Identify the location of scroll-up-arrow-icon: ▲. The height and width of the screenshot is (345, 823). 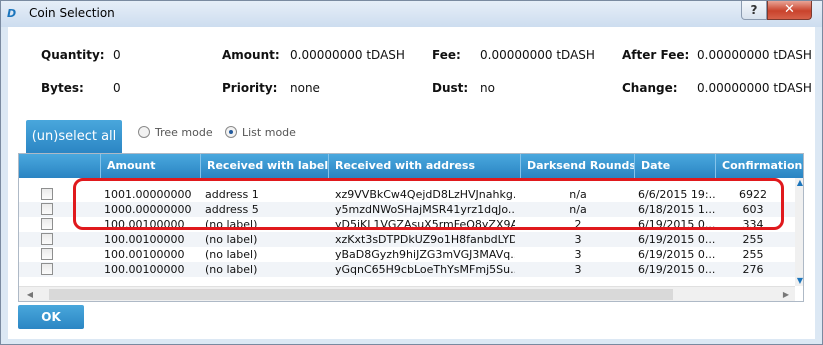
(799, 183).